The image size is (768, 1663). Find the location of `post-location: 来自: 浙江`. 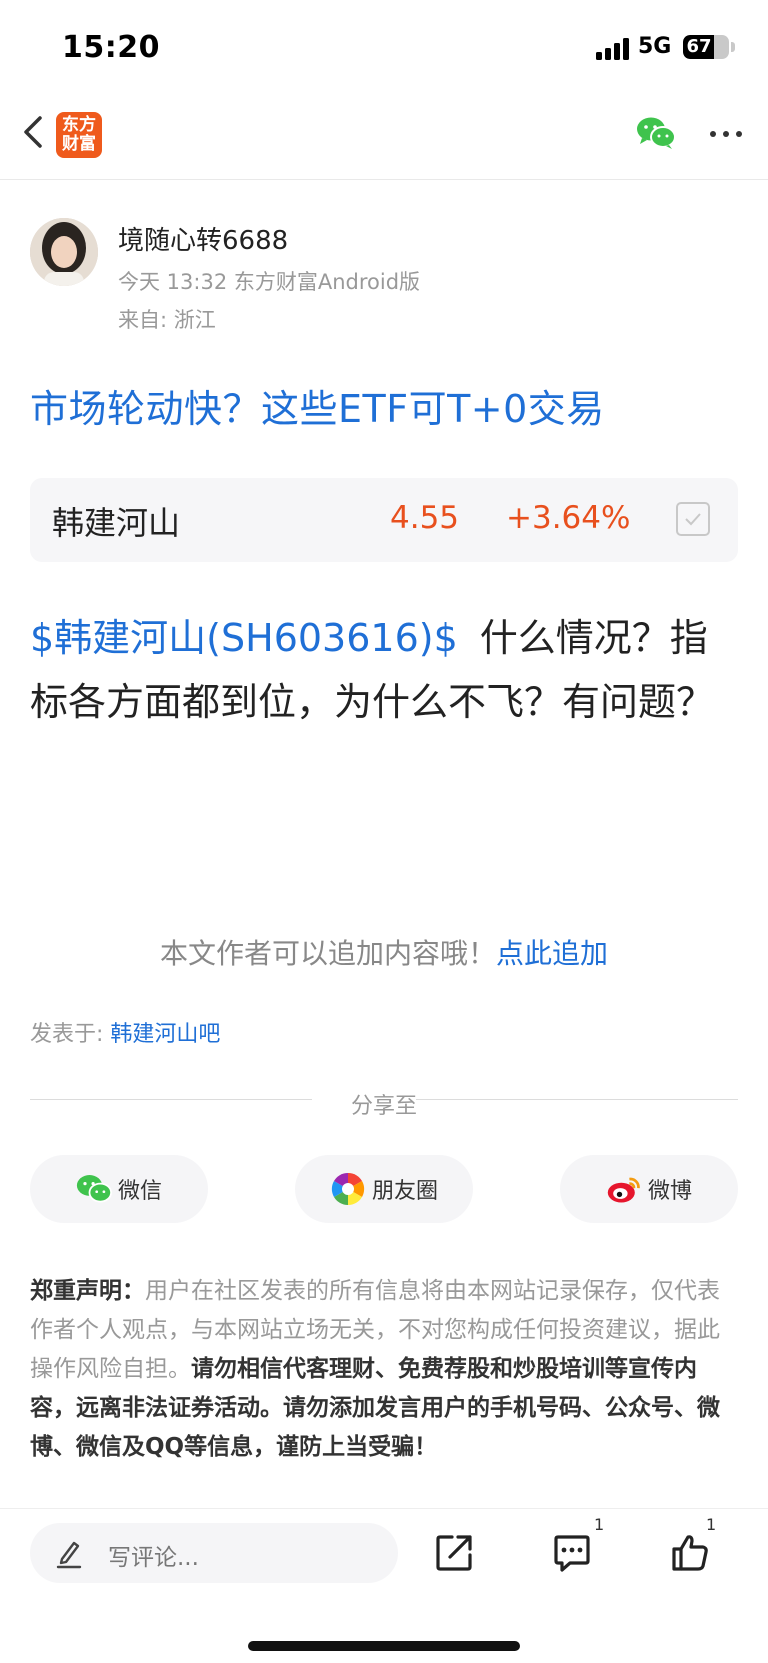

post-location: 来自: 浙江 is located at coordinates (167, 320).